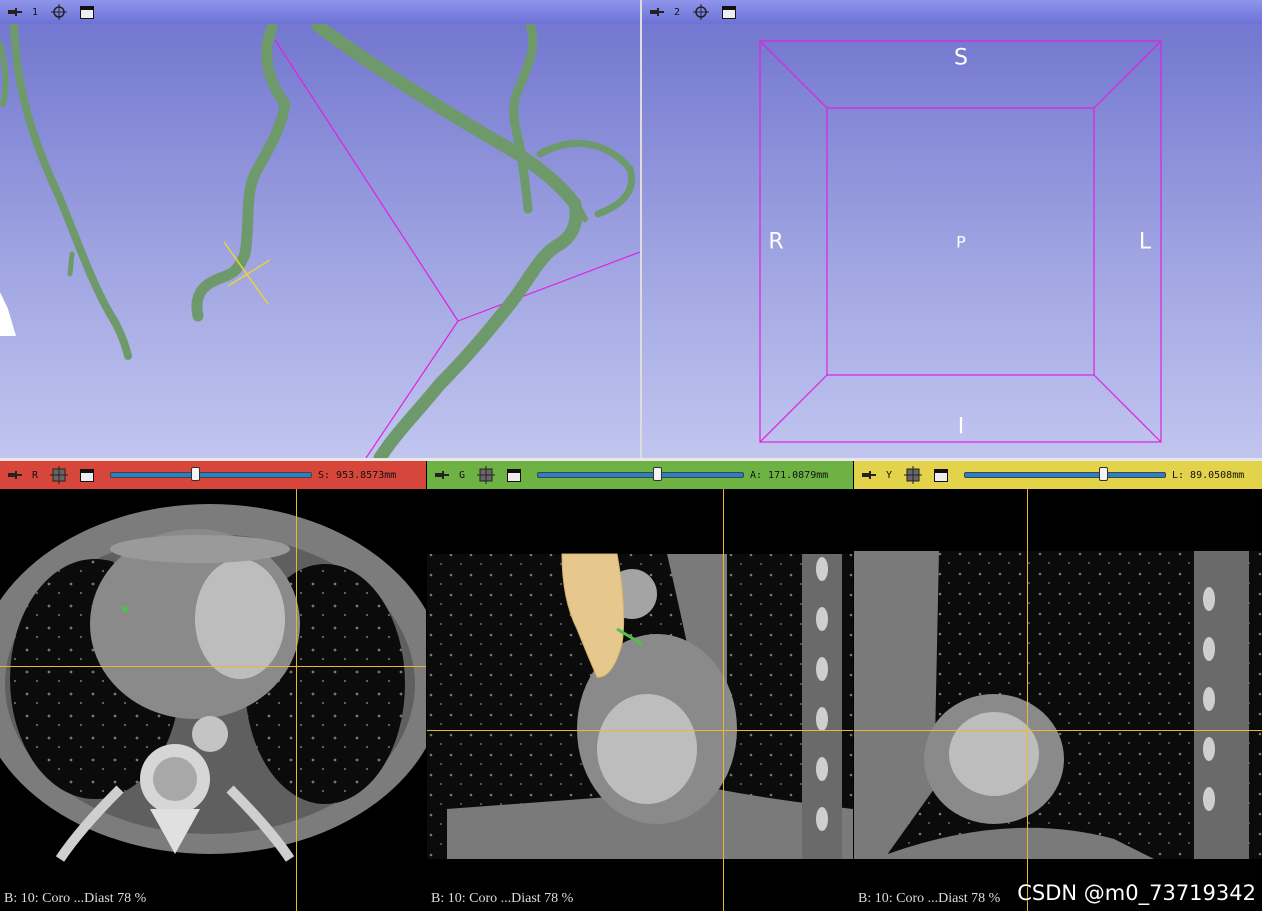 This screenshot has height=911, width=1262. I want to click on bounding-box-render, so click(960, 241).